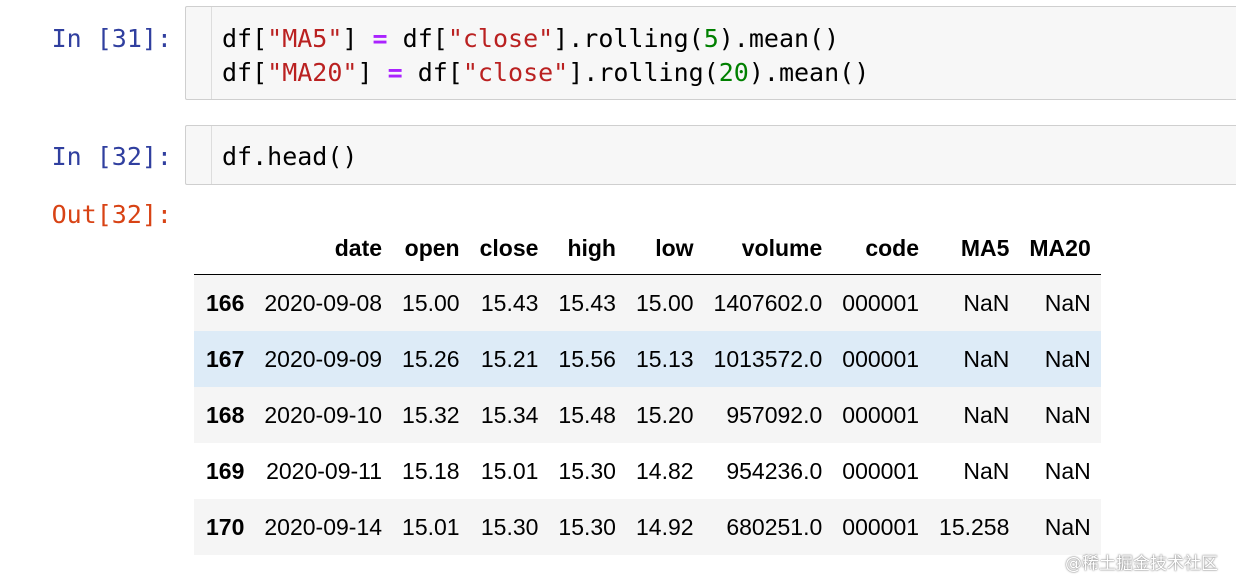 The width and height of the screenshot is (1236, 588). Describe the element at coordinates (664, 470) in the screenshot. I see `cell-low: 14.82` at that location.